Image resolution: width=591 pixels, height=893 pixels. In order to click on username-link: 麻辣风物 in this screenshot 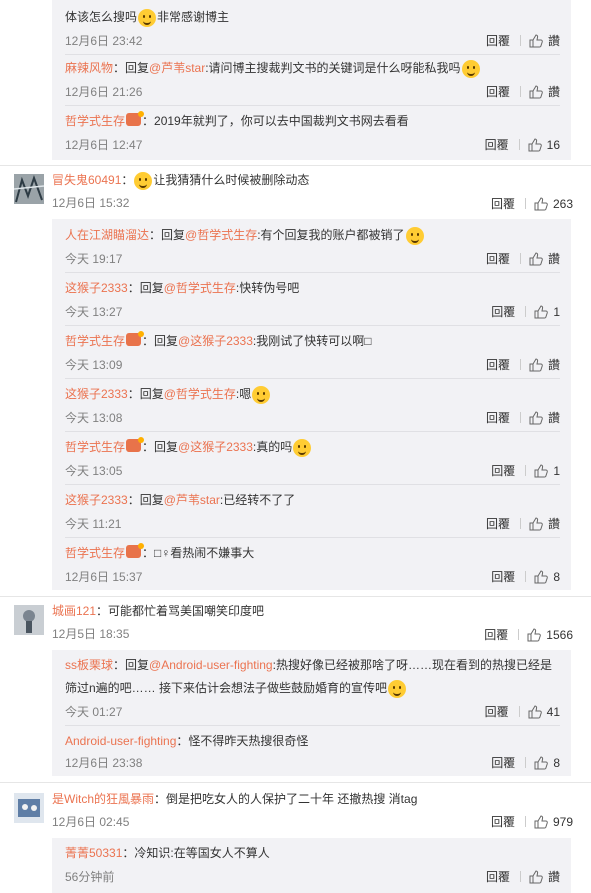, I will do `click(89, 68)`.